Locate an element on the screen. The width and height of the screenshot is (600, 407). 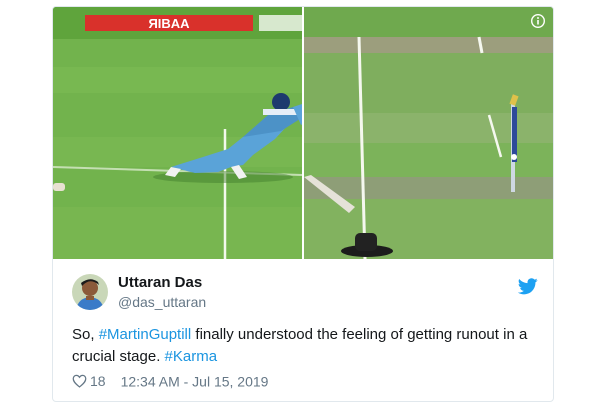
heart-icon is located at coordinates (79, 381).